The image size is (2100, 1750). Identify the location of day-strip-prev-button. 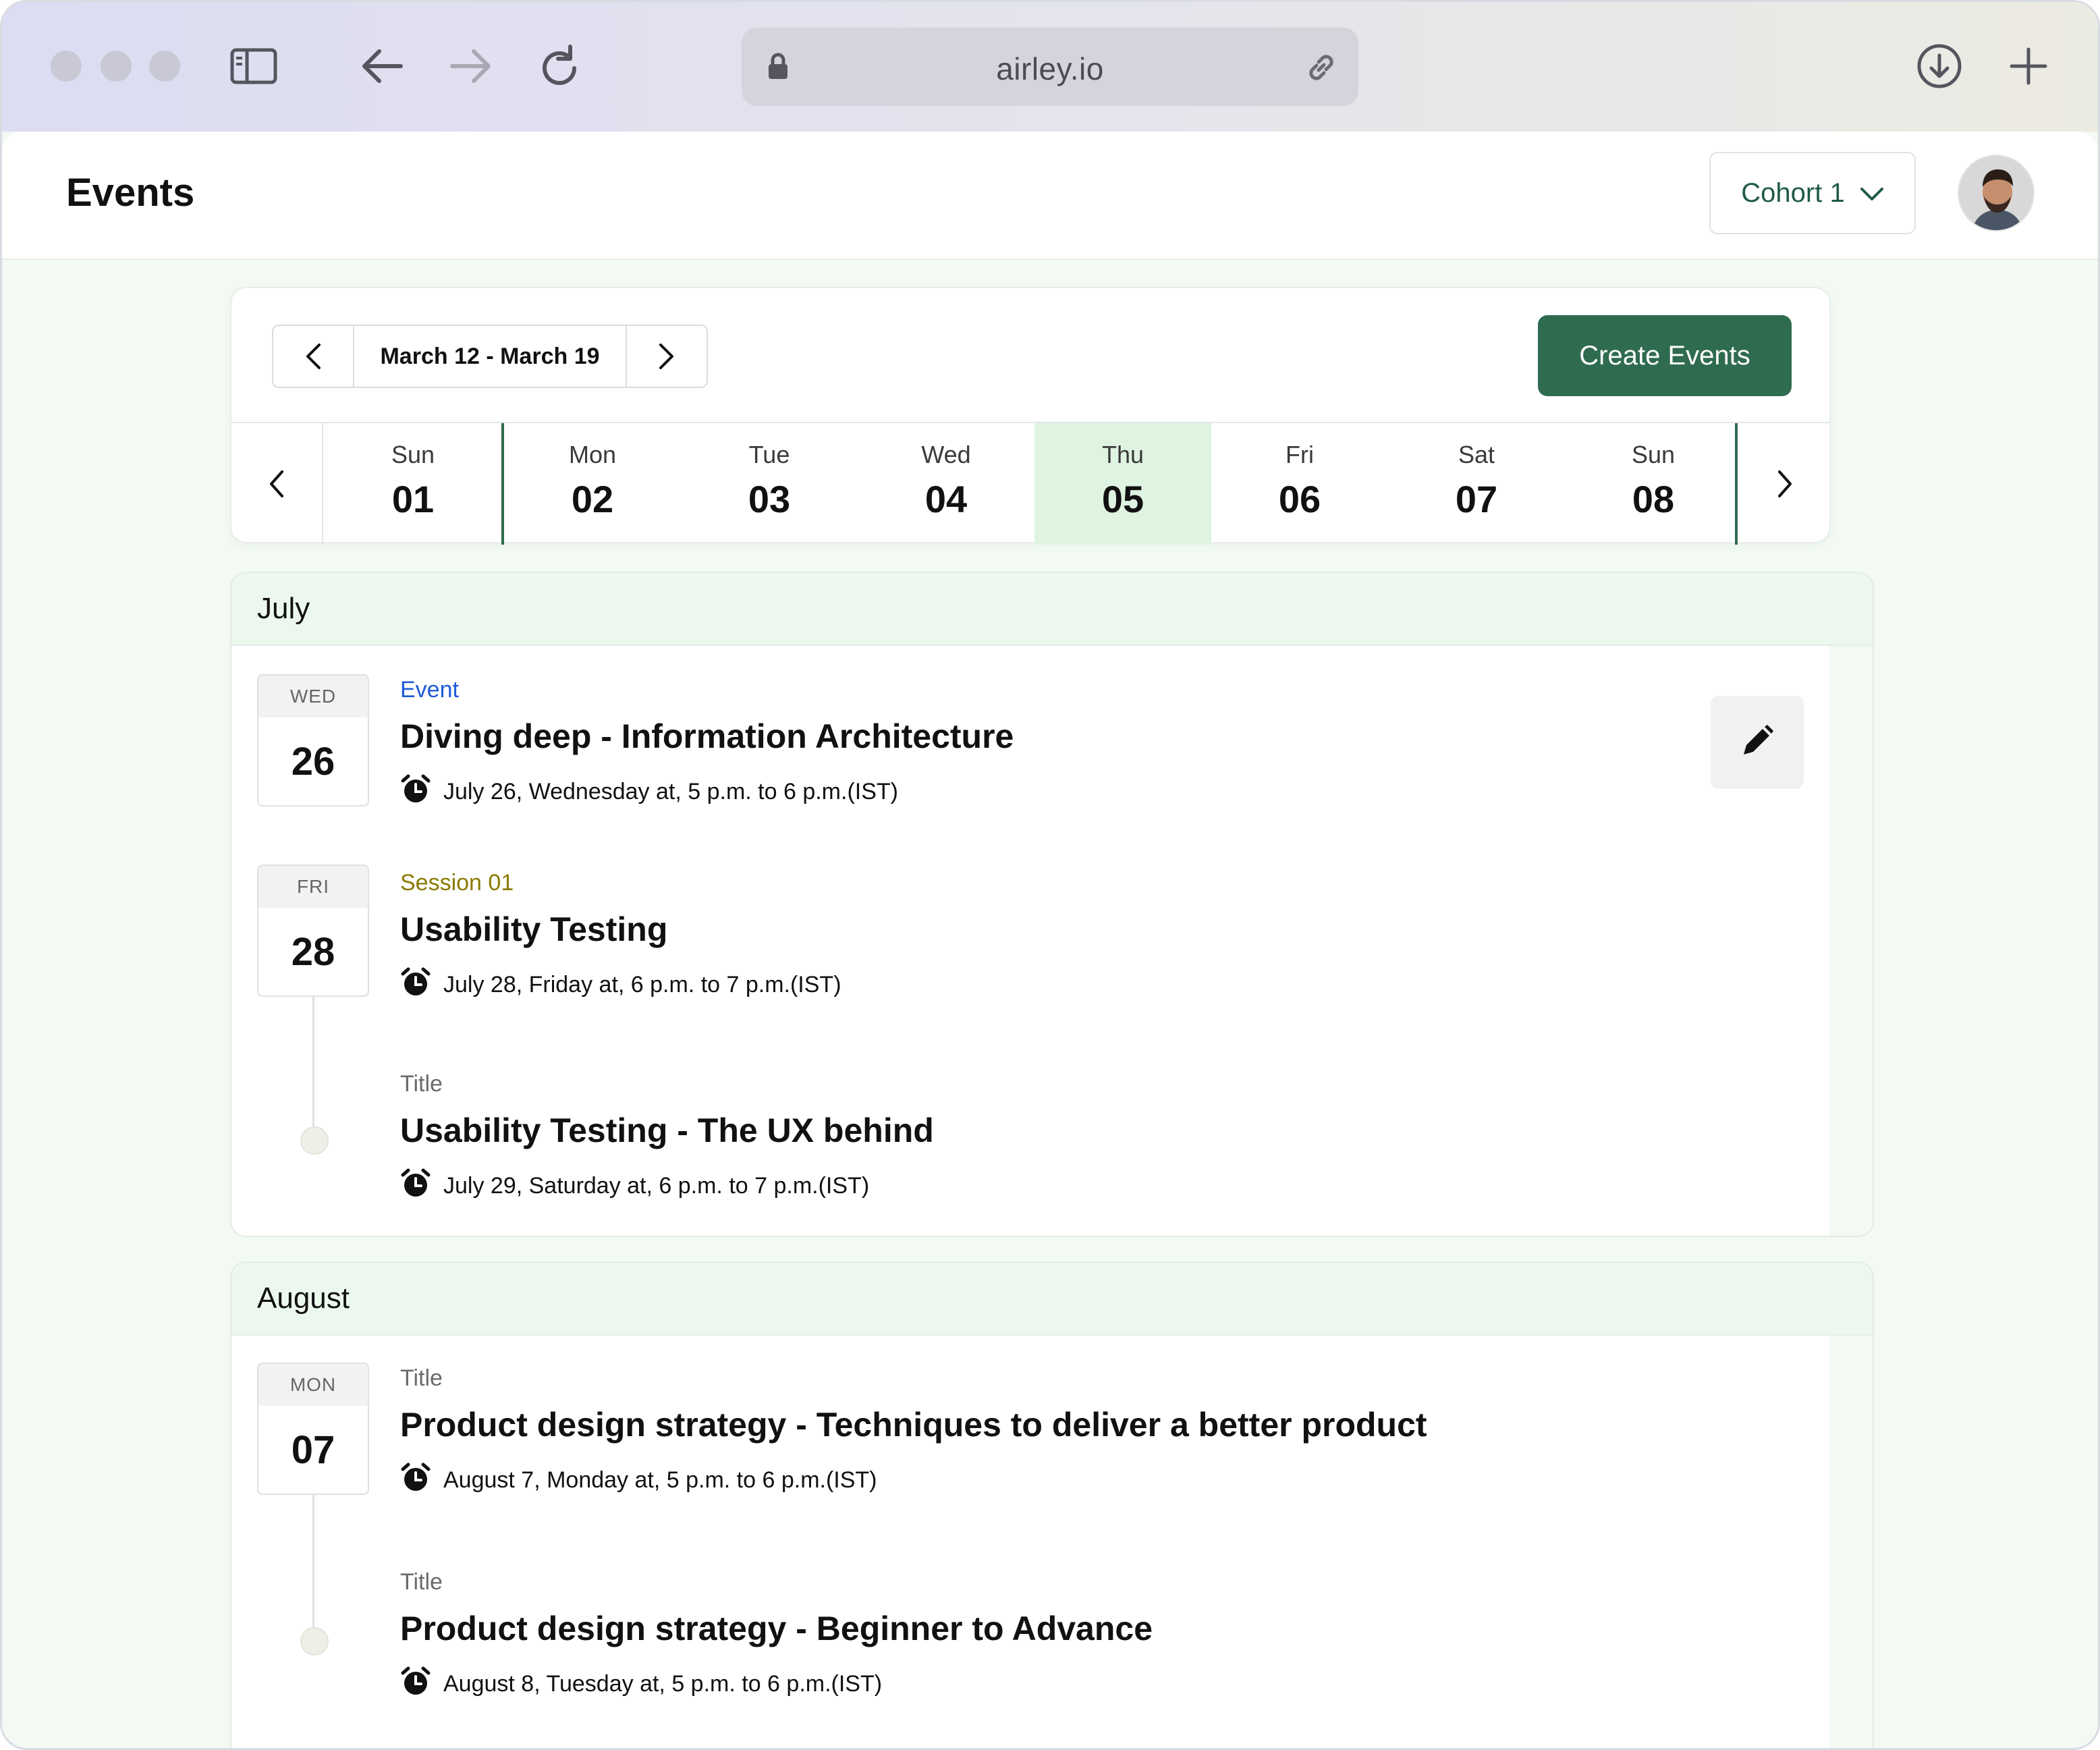
(277, 484).